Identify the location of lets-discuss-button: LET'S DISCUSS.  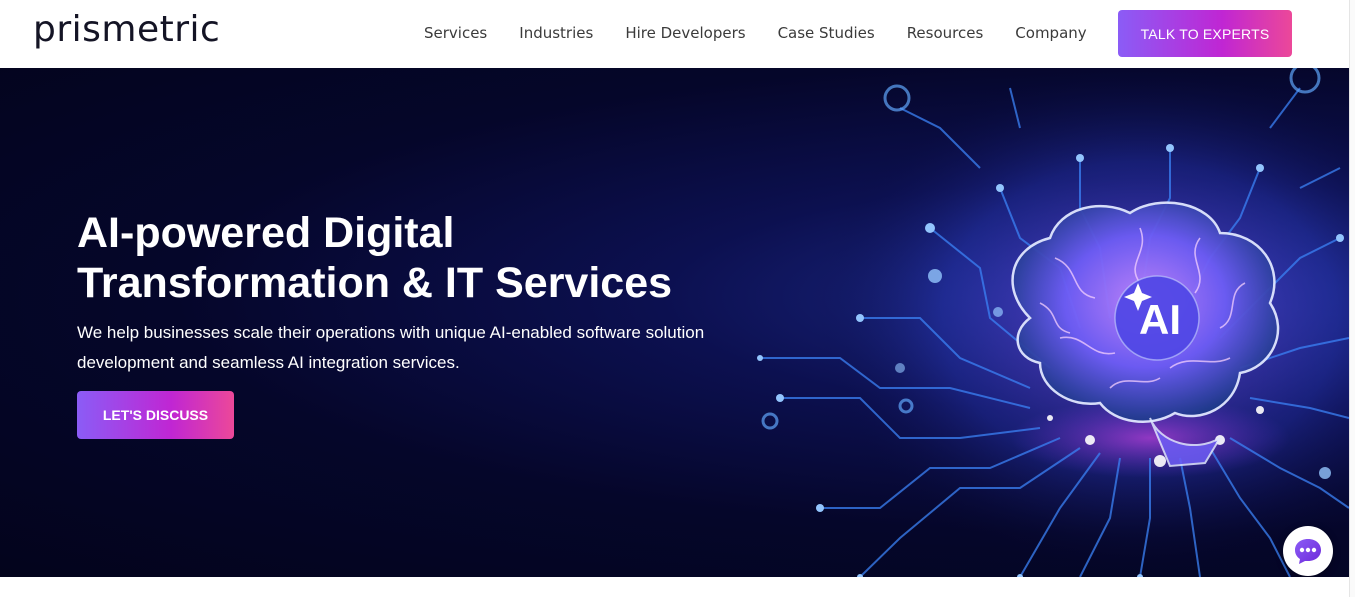
(155, 415).